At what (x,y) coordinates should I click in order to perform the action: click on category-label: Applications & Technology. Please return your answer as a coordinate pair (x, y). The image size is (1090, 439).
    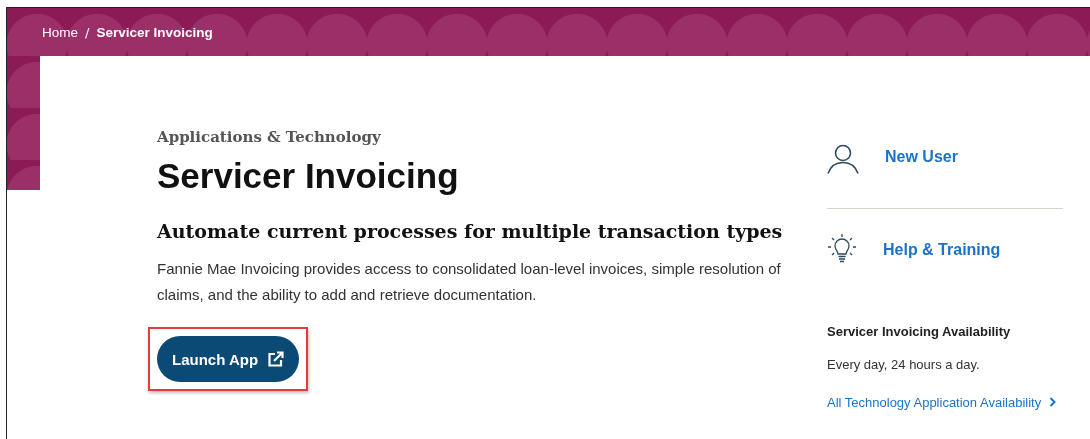
    Looking at the image, I should click on (269, 137).